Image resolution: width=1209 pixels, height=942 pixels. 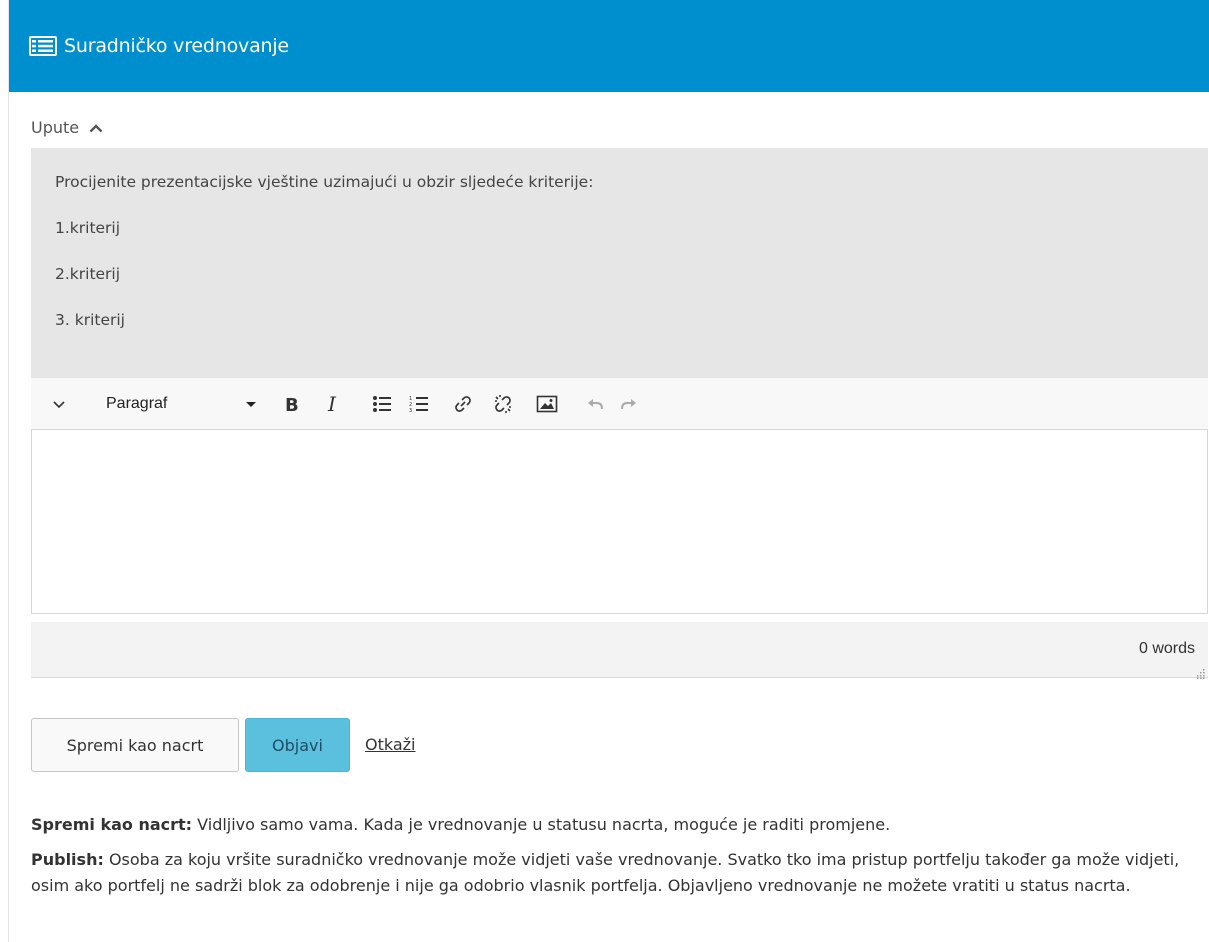 I want to click on editor-toolbar: Paragraf B I 1 2 3, so click(x=619, y=403).